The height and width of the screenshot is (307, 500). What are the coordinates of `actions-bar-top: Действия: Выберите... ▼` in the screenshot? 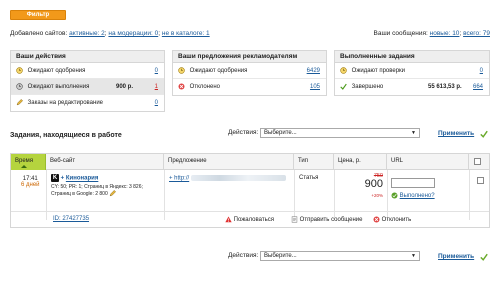 It's located at (324, 133).